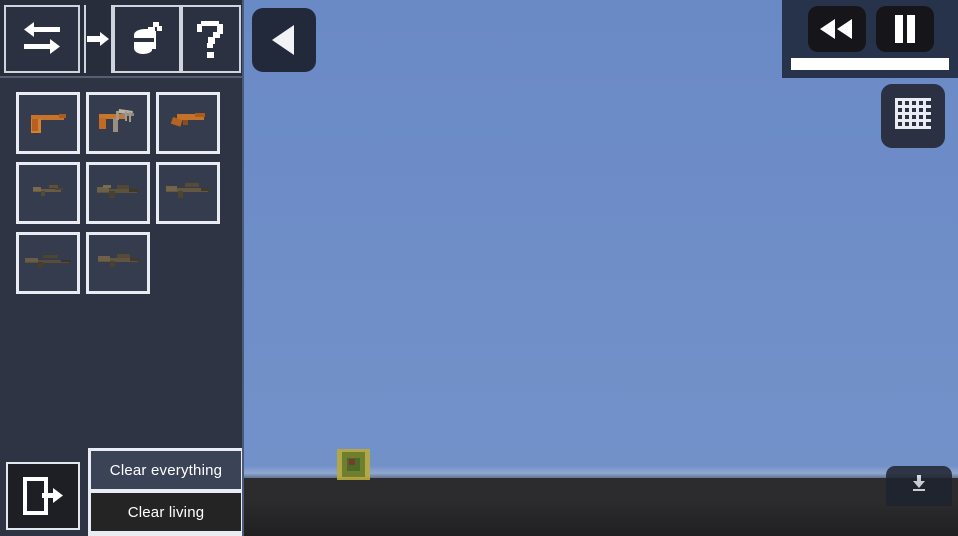  I want to click on exit-door-icon, so click(43, 496).